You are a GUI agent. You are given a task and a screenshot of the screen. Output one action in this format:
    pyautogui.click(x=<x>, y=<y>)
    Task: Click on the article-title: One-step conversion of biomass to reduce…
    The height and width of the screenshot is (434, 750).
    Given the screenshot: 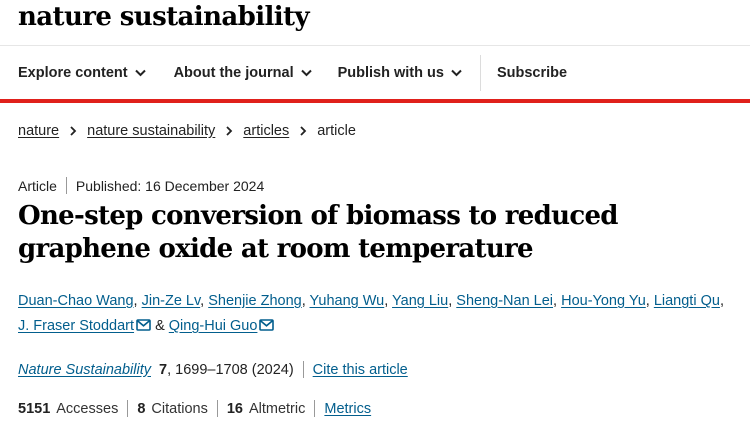 What is the action you would take?
    pyautogui.click(x=318, y=232)
    